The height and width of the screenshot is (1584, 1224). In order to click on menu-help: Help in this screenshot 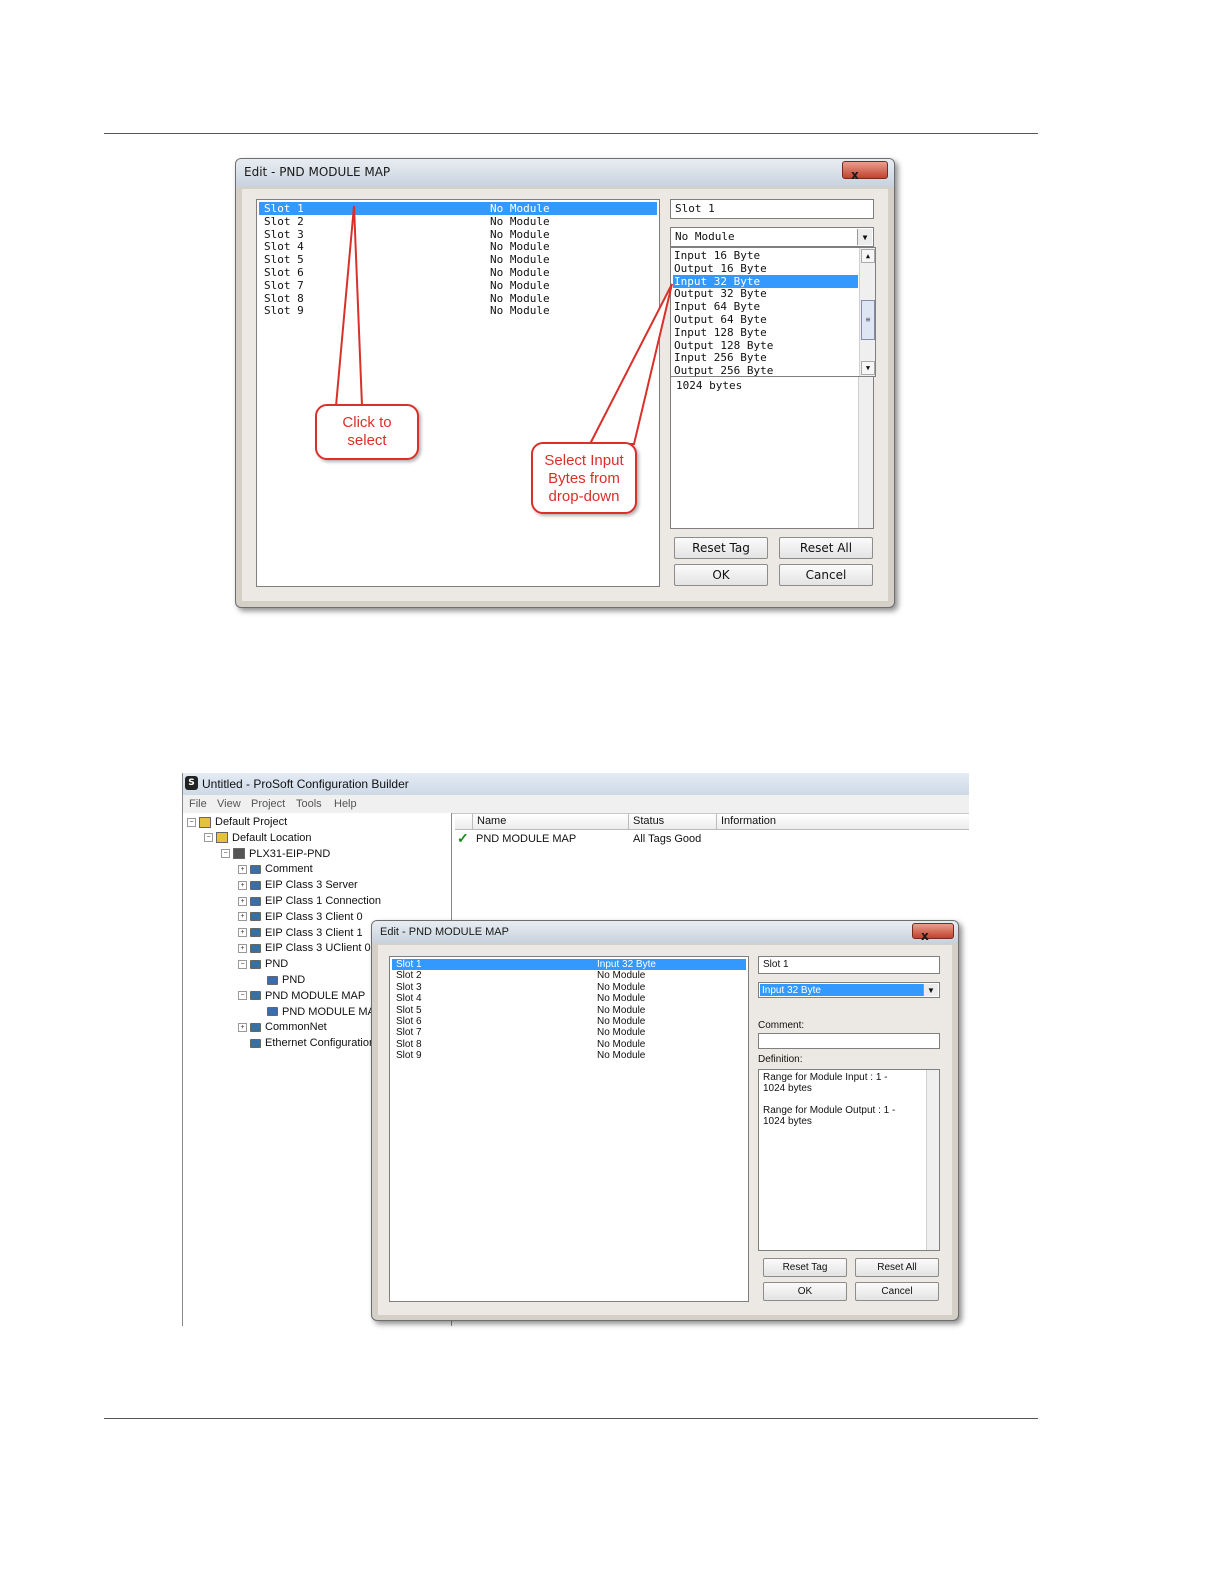, I will do `click(345, 804)`.